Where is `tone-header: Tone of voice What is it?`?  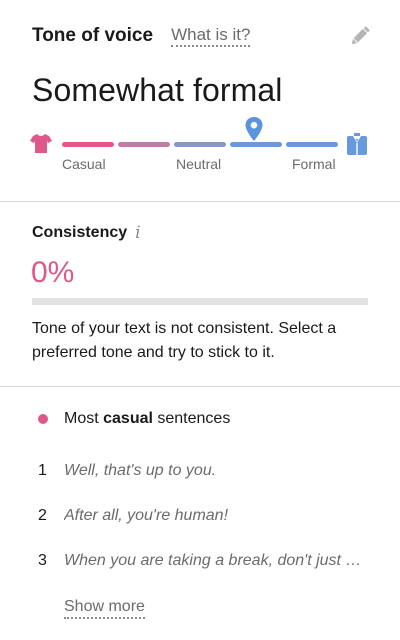 tone-header: Tone of voice What is it? is located at coordinates (202, 36).